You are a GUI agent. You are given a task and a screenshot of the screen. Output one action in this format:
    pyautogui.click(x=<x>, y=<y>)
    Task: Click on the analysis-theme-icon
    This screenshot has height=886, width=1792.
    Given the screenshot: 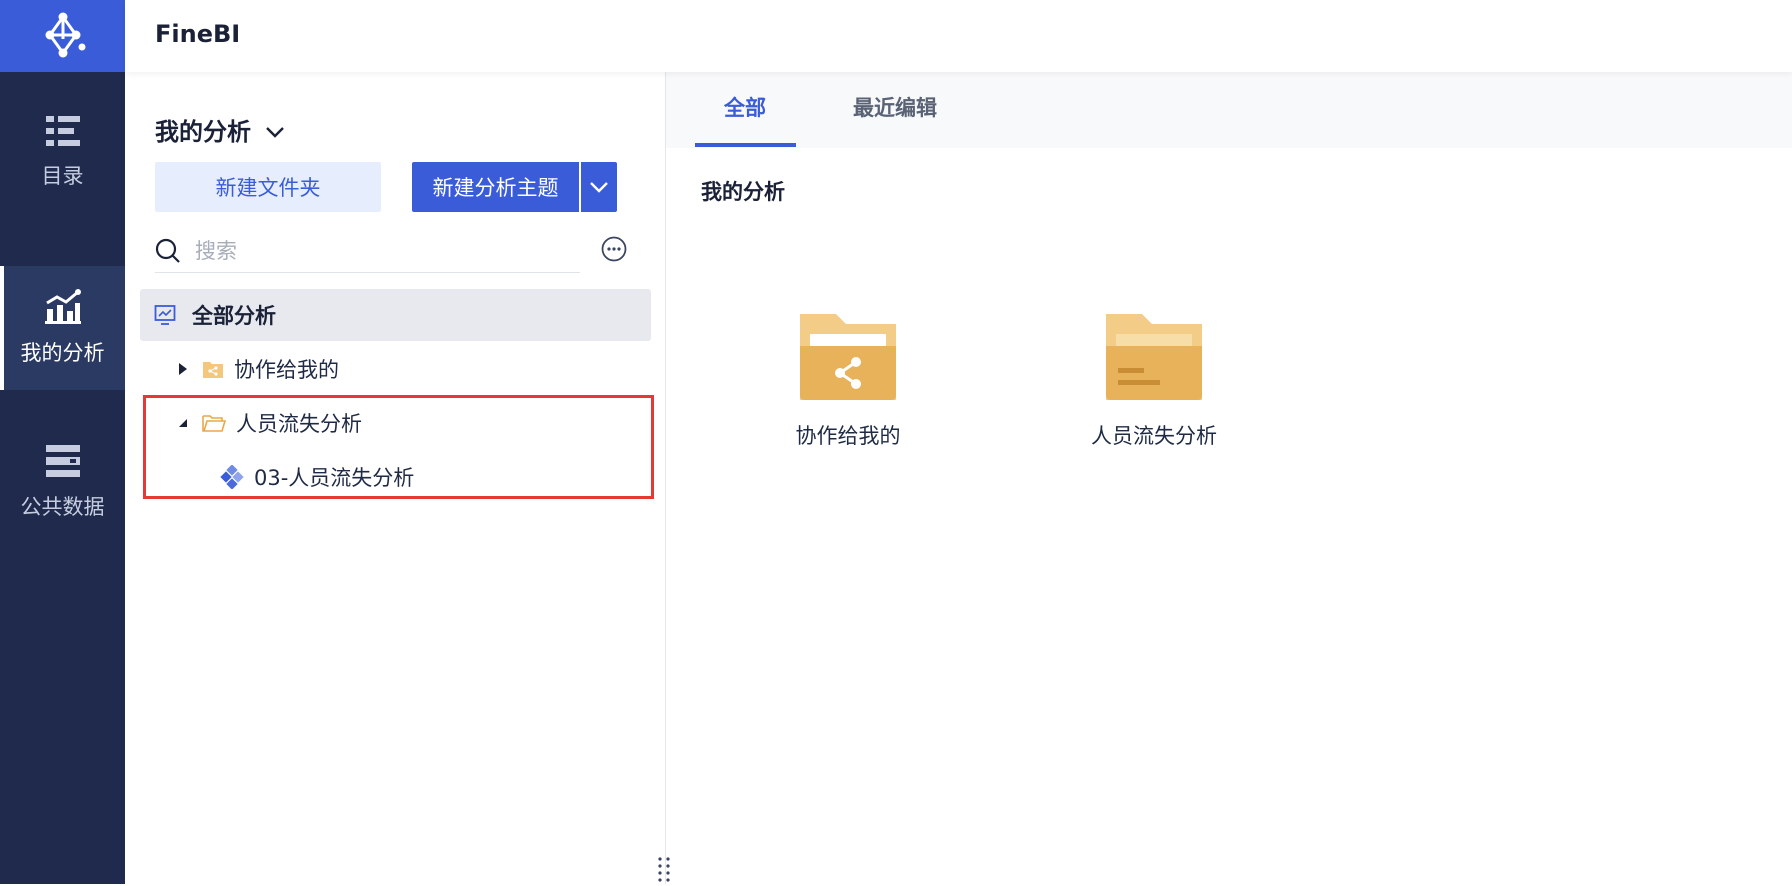 What is the action you would take?
    pyautogui.click(x=232, y=477)
    